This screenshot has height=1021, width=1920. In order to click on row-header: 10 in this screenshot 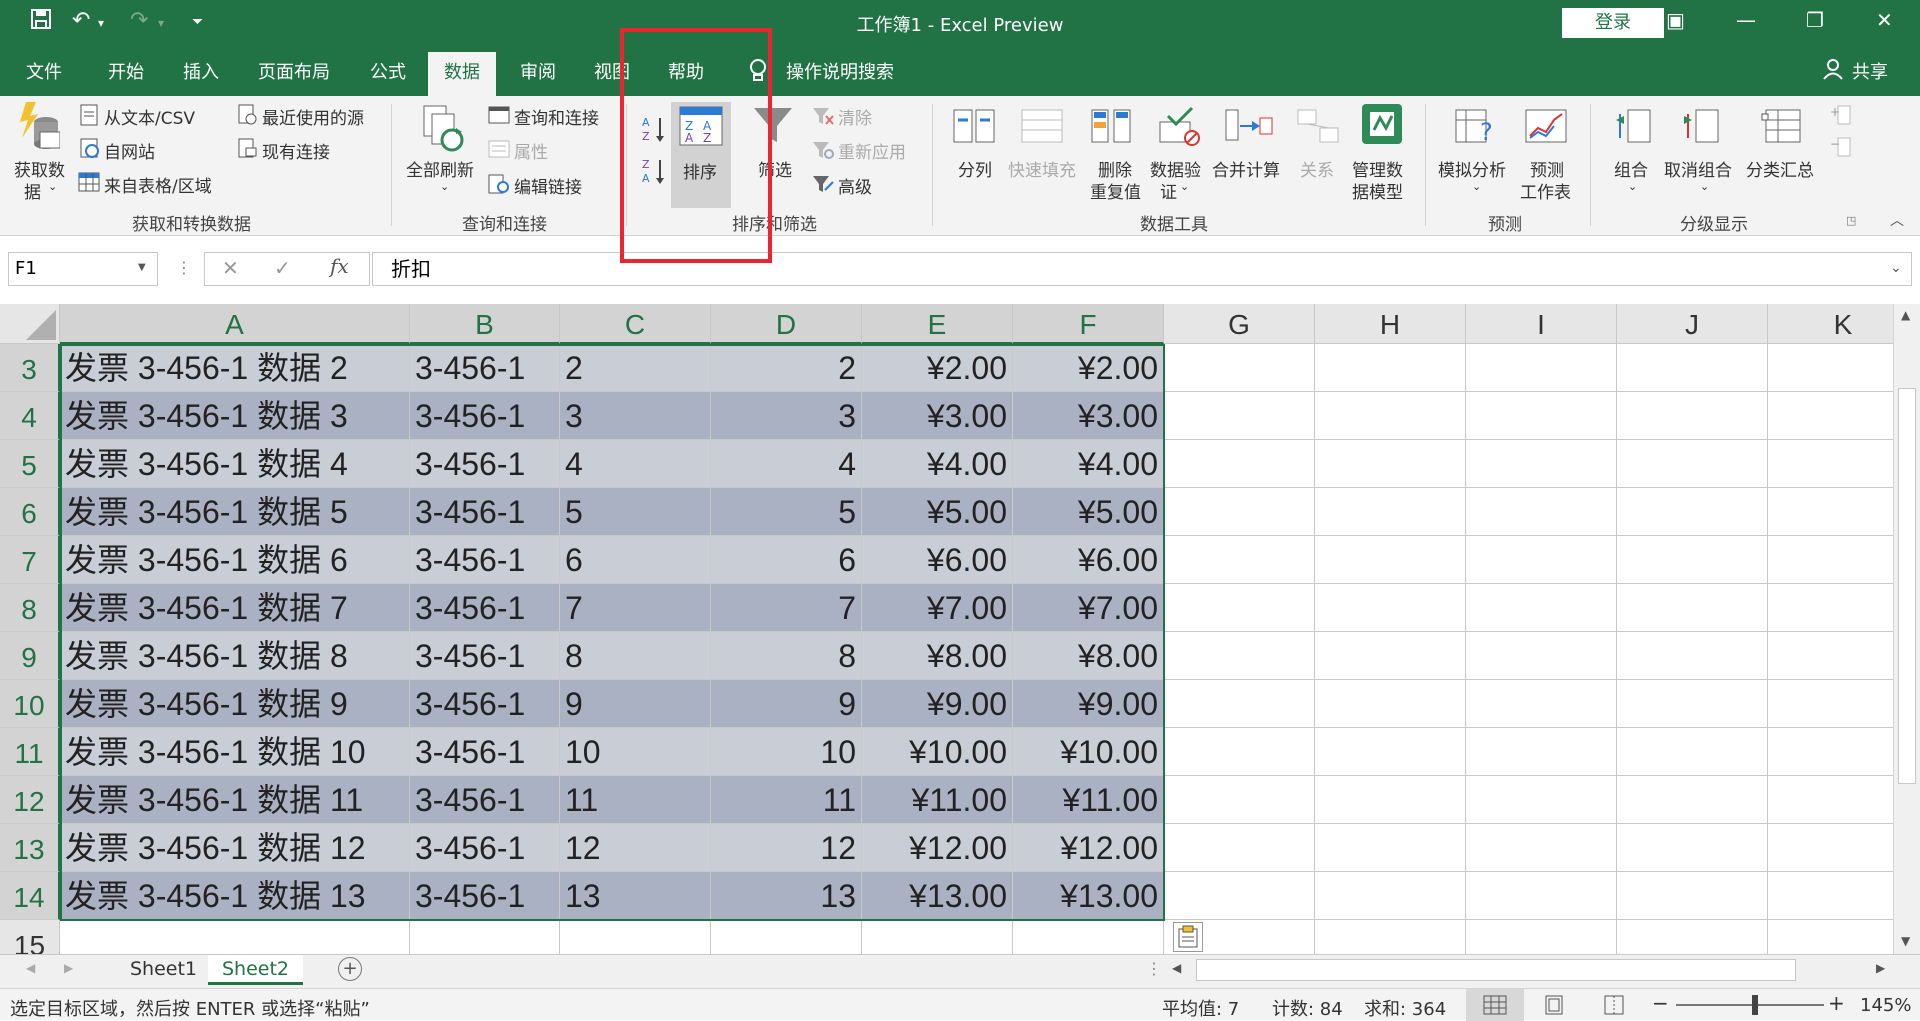, I will do `click(30, 704)`.